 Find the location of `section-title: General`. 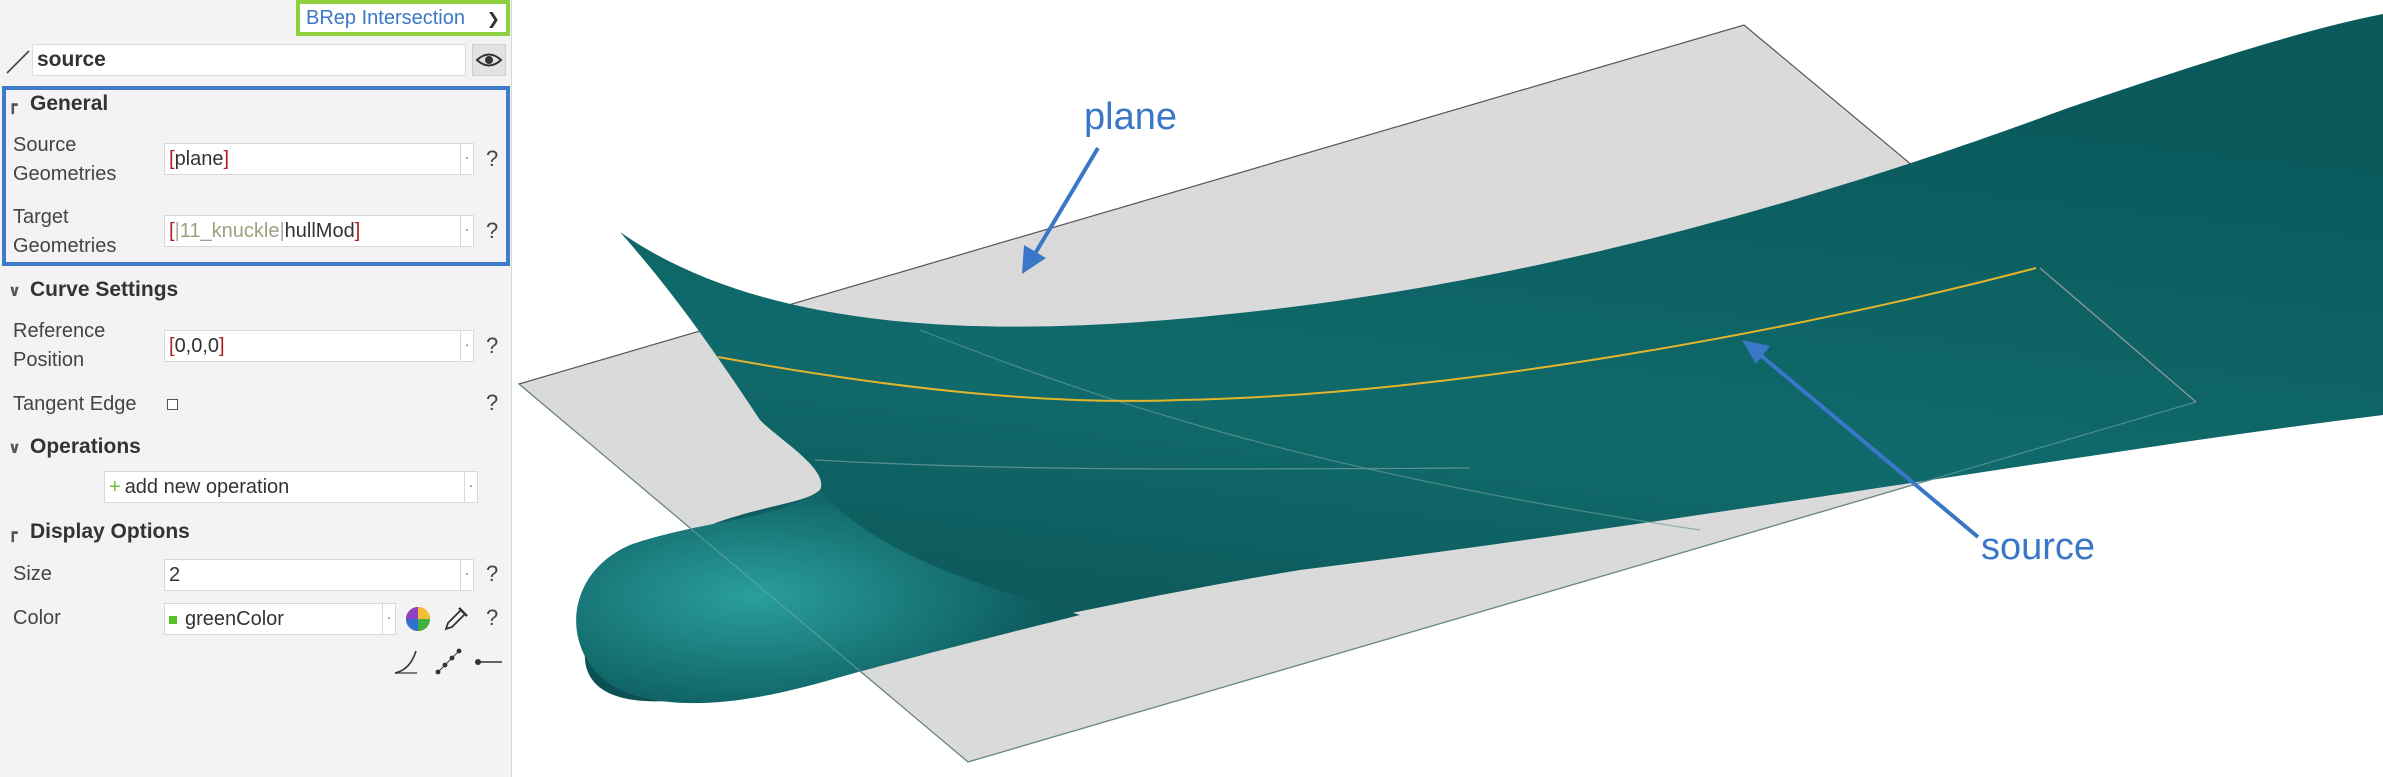

section-title: General is located at coordinates (69, 103).